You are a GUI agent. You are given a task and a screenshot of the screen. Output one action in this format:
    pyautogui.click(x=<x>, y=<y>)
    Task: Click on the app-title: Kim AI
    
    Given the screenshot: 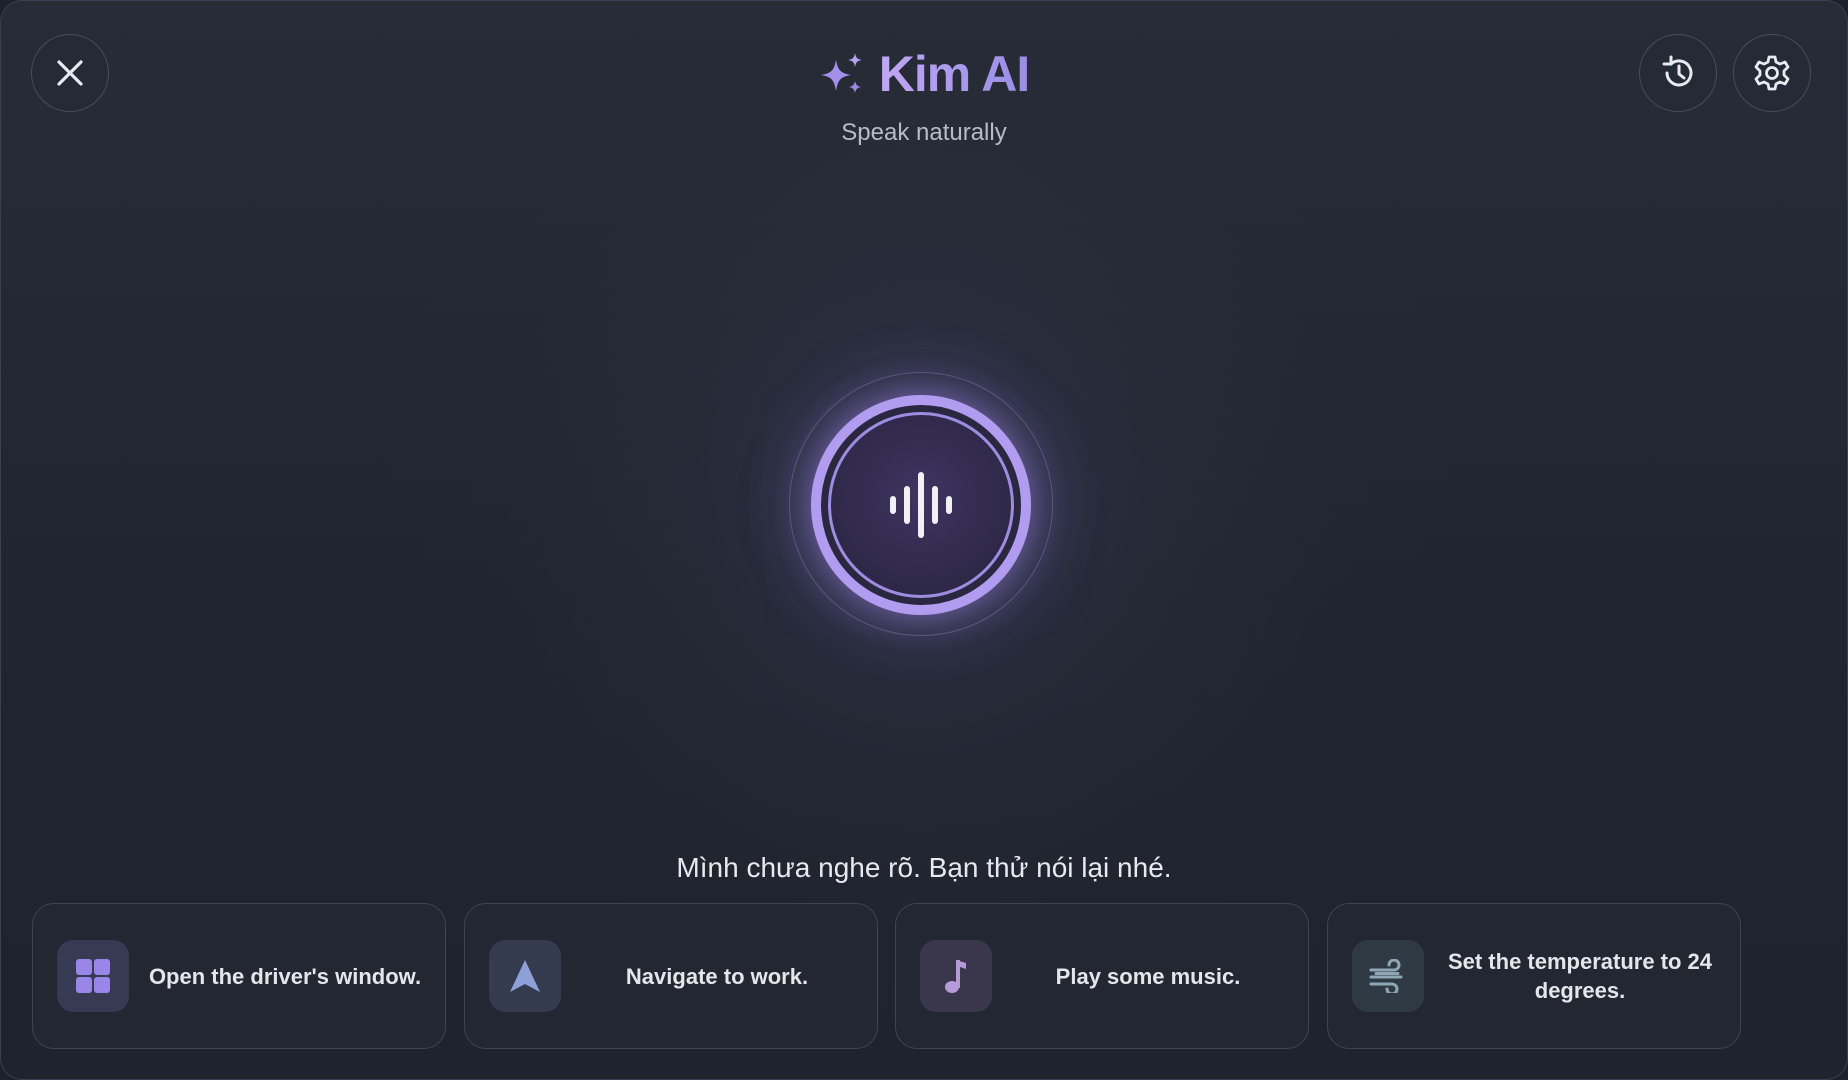 What is the action you would take?
    pyautogui.click(x=954, y=74)
    